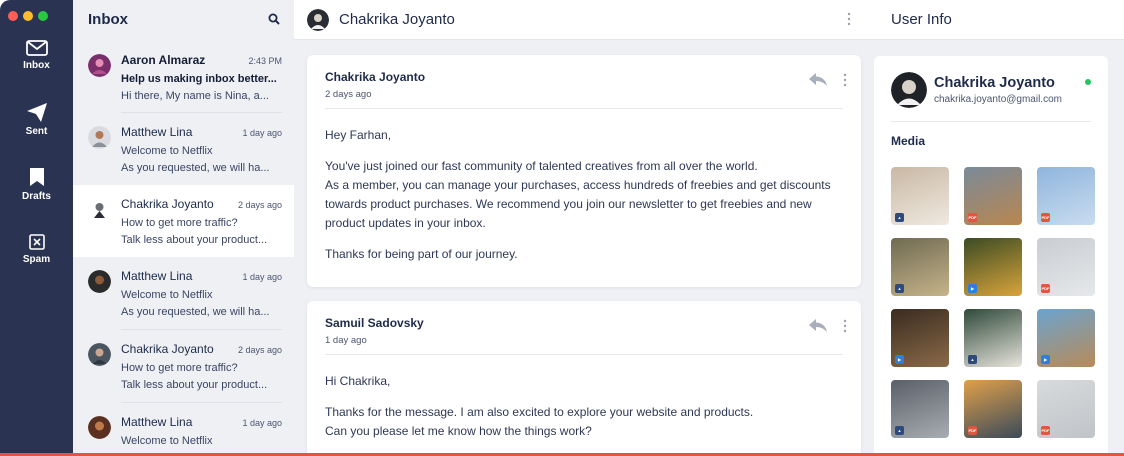  Describe the element at coordinates (36, 65) in the screenshot. I see `rail-item-label: Inbox` at that location.